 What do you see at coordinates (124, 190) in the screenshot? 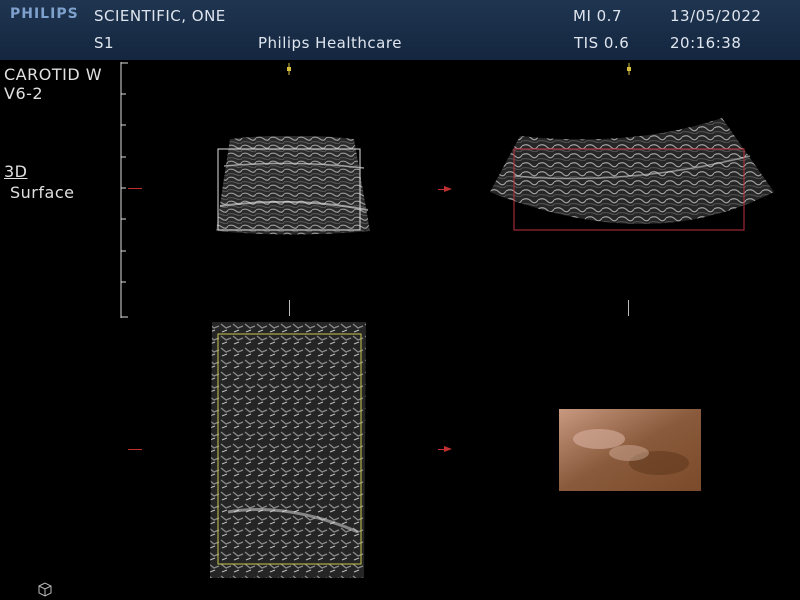
I see `depth-ruler` at bounding box center [124, 190].